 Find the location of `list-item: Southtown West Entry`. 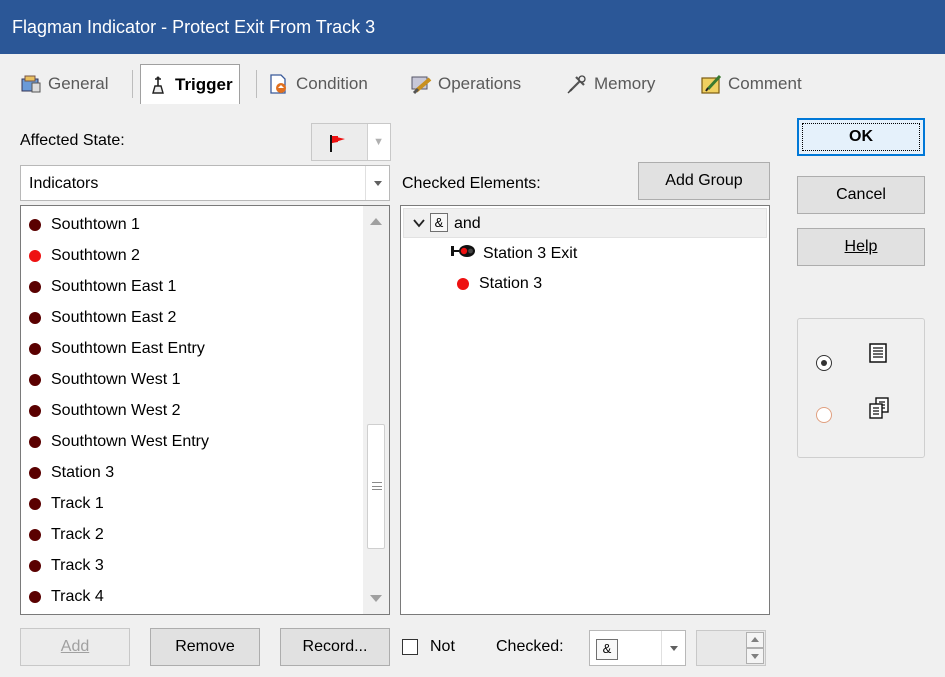

list-item: Southtown West Entry is located at coordinates (119, 442).